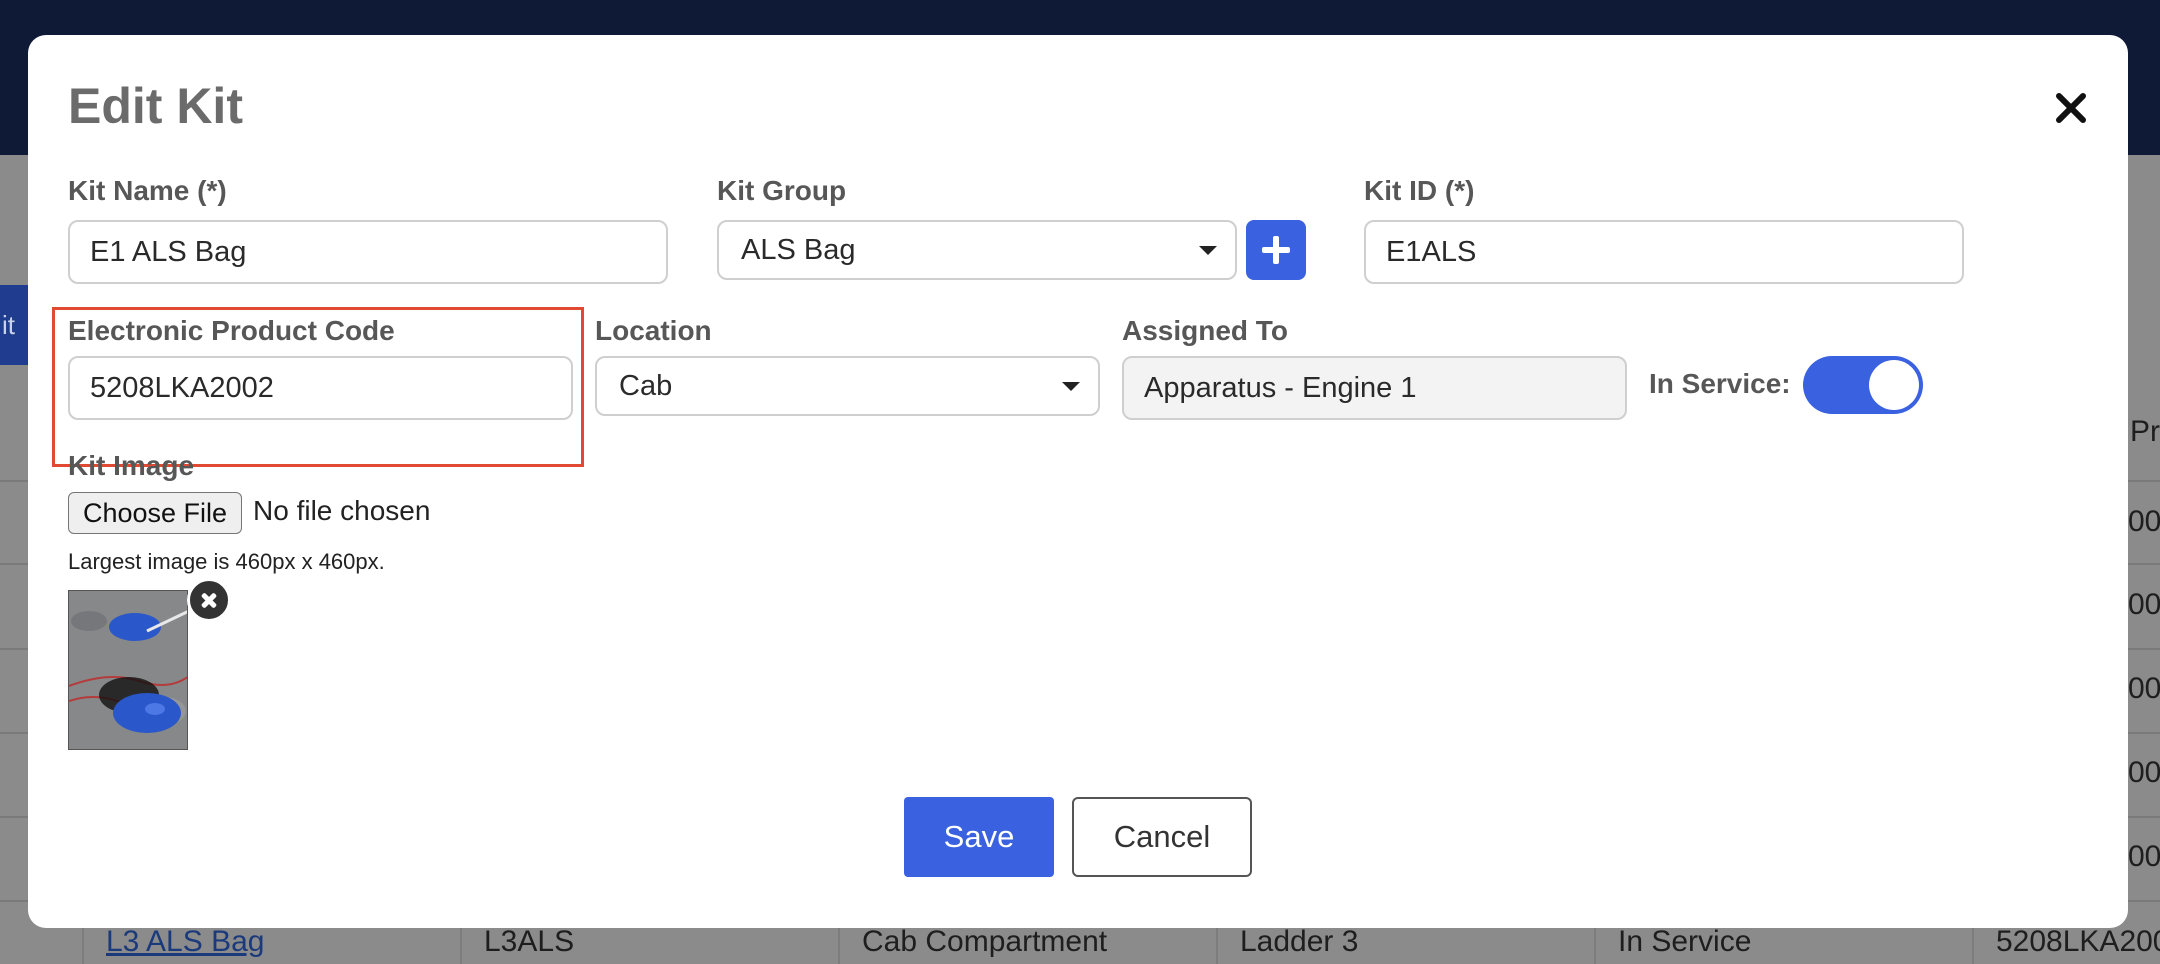 The width and height of the screenshot is (2160, 964). What do you see at coordinates (847, 386) in the screenshot?
I see `location-select: Cab` at bounding box center [847, 386].